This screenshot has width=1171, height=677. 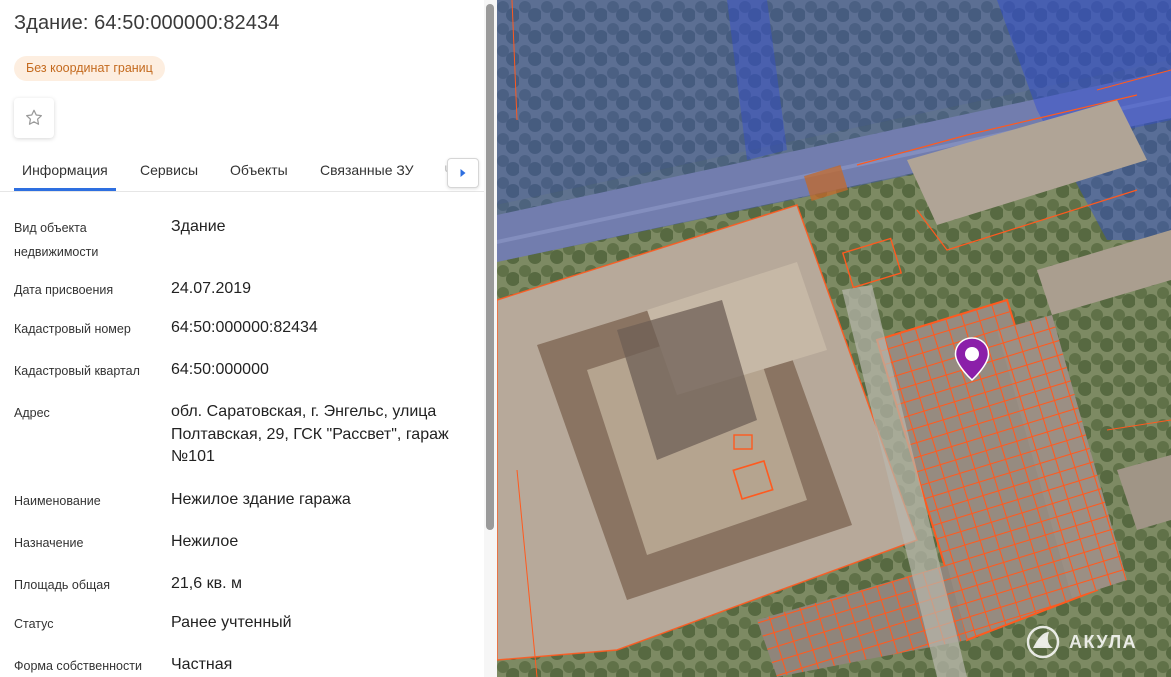 I want to click on tab-related-parcels: Связанные ЗУ, so click(x=367, y=170).